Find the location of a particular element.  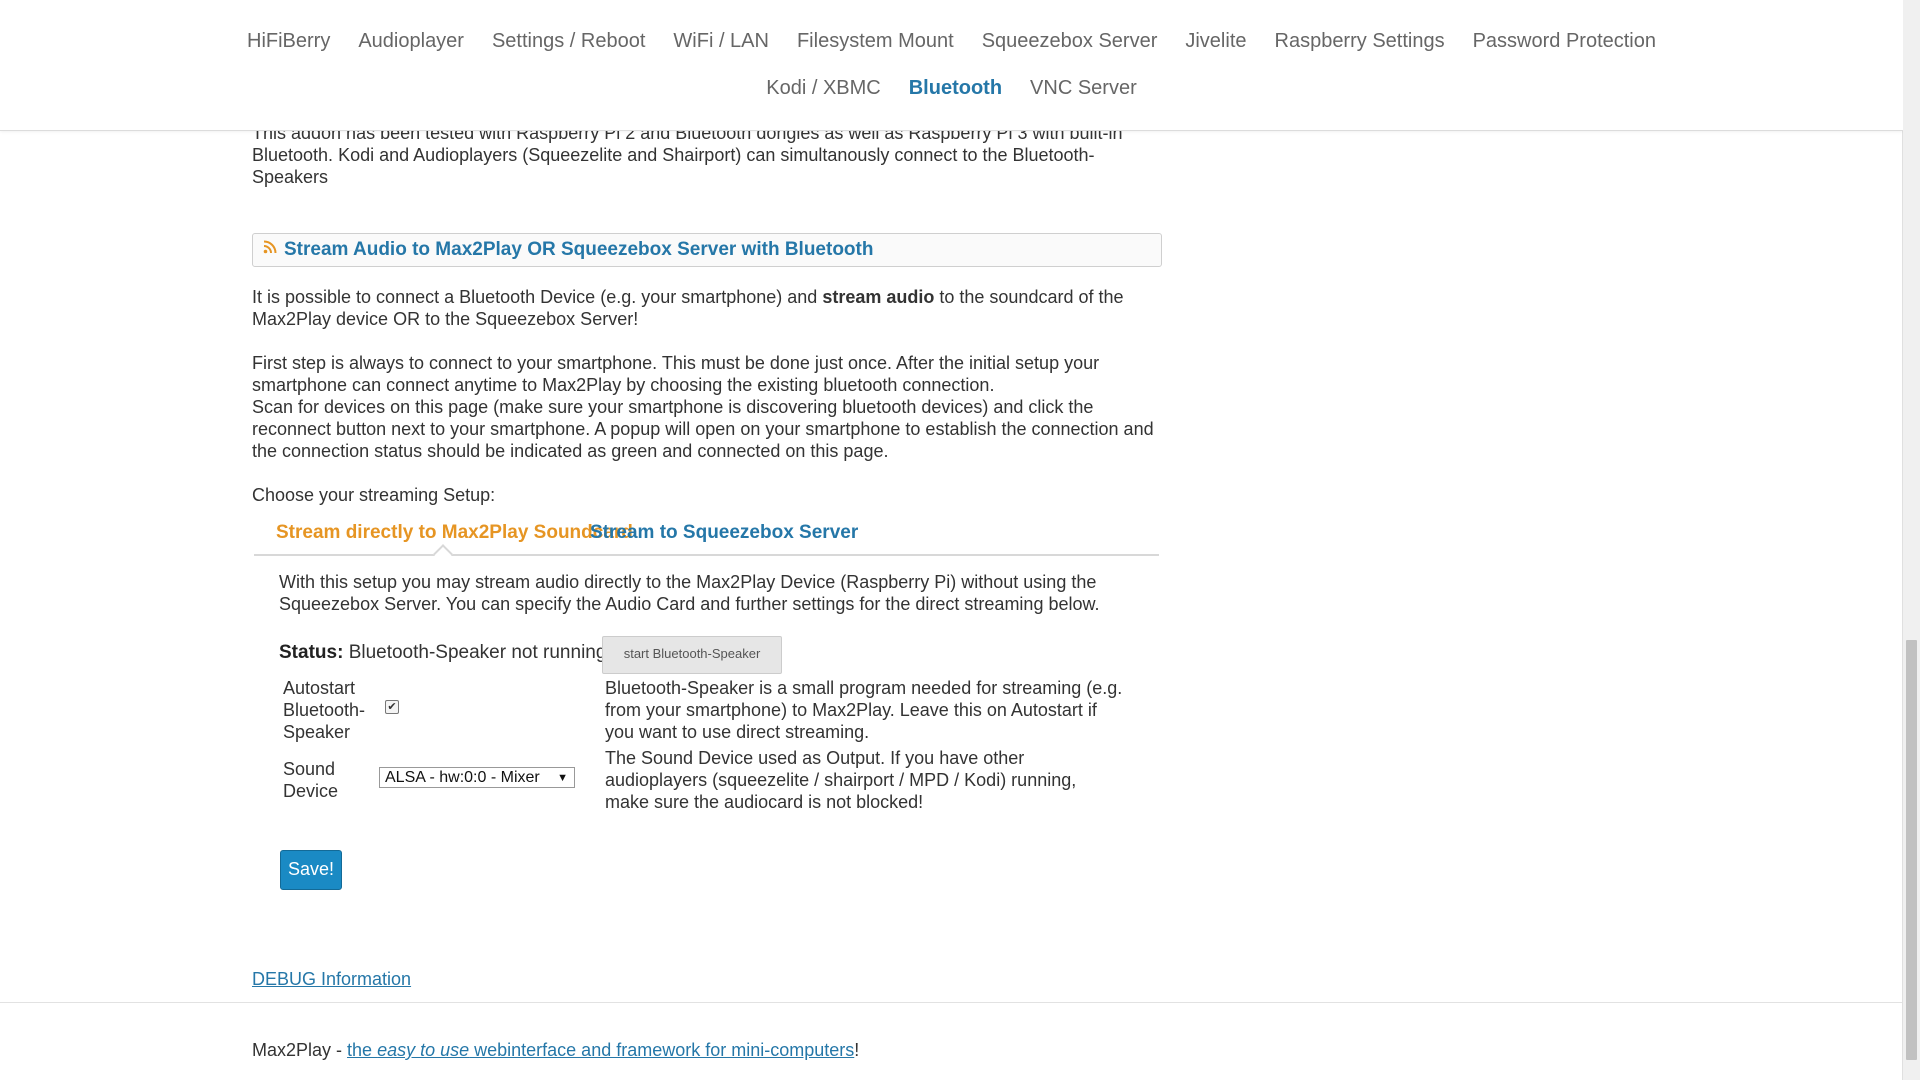

status-value: Bluetooth-Speaker not running is located at coordinates (477, 652).